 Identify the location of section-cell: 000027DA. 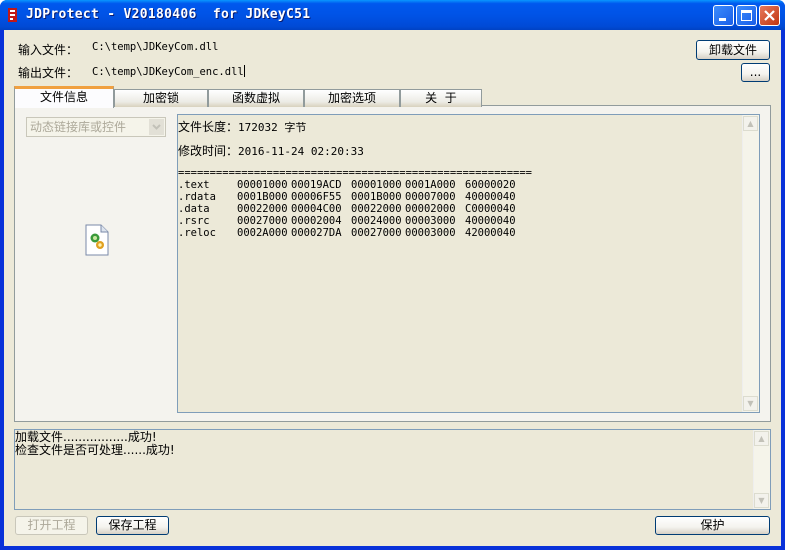
(316, 233).